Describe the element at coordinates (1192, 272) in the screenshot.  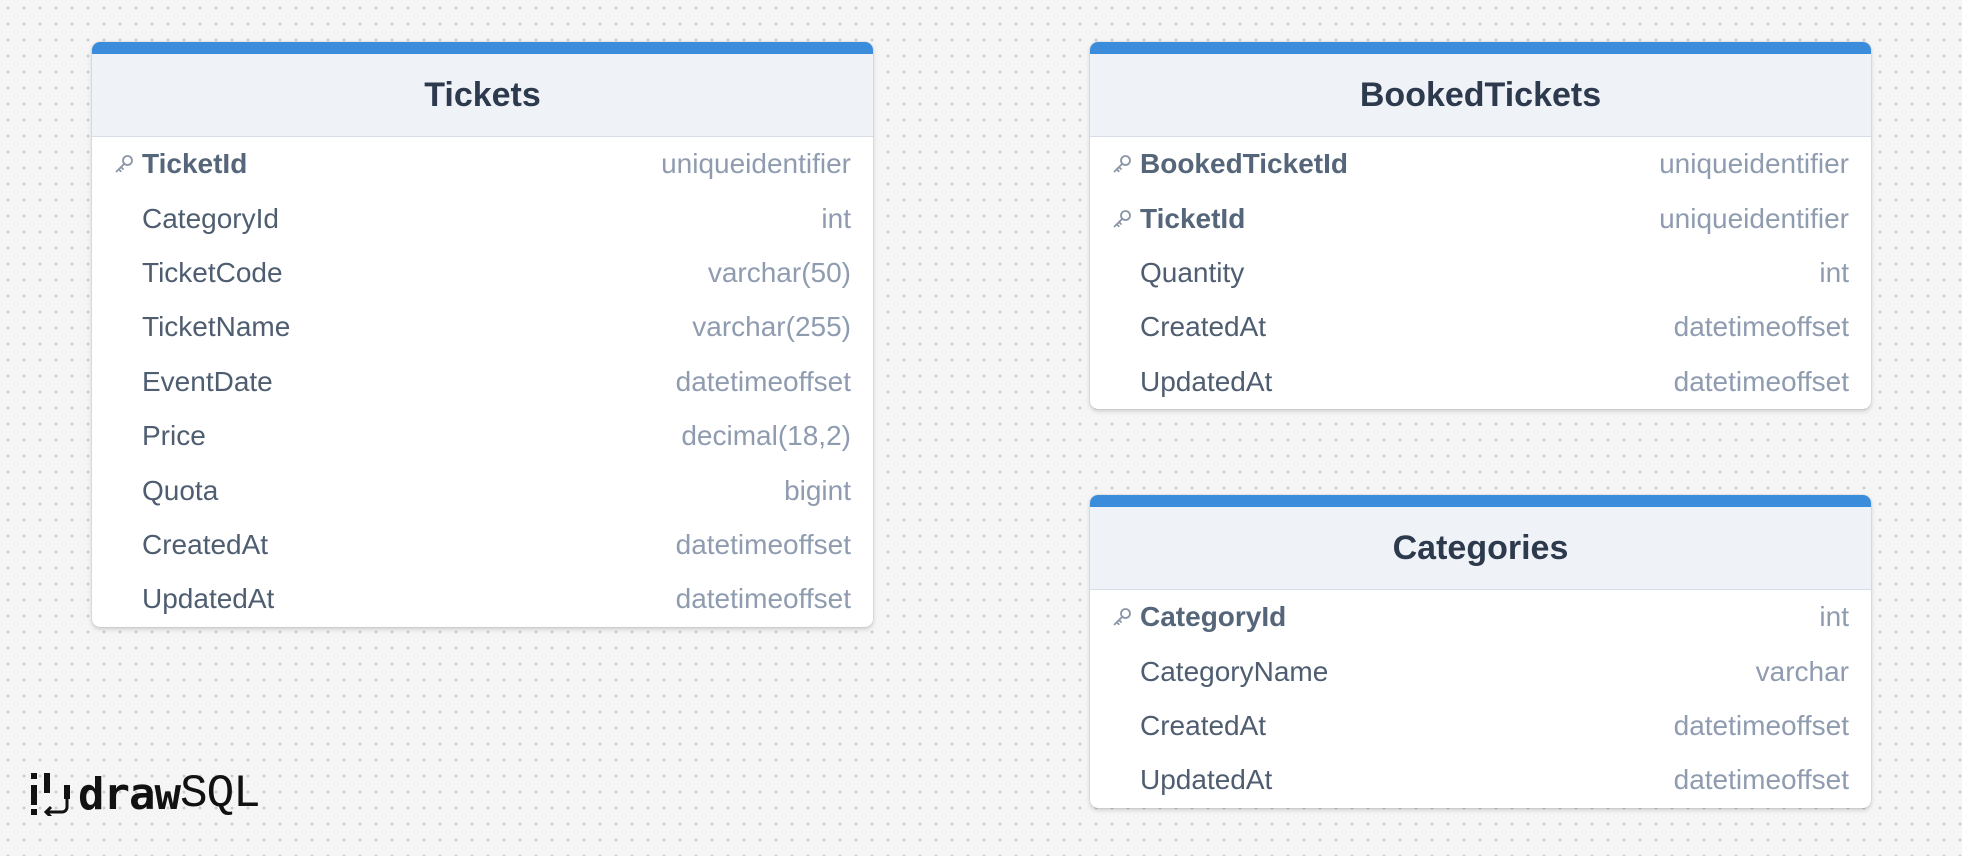
I see `column-name: Quantity` at that location.